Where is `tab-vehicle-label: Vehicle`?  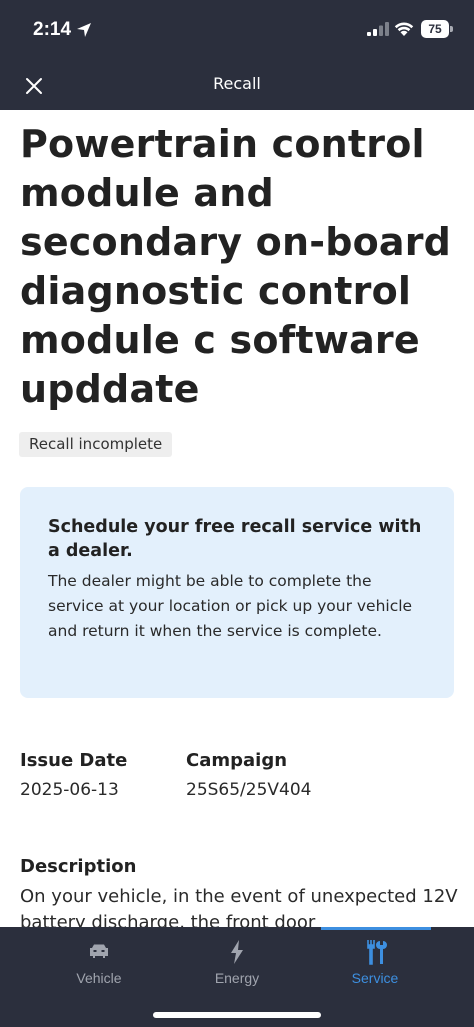
tab-vehicle-label: Vehicle is located at coordinates (99, 978).